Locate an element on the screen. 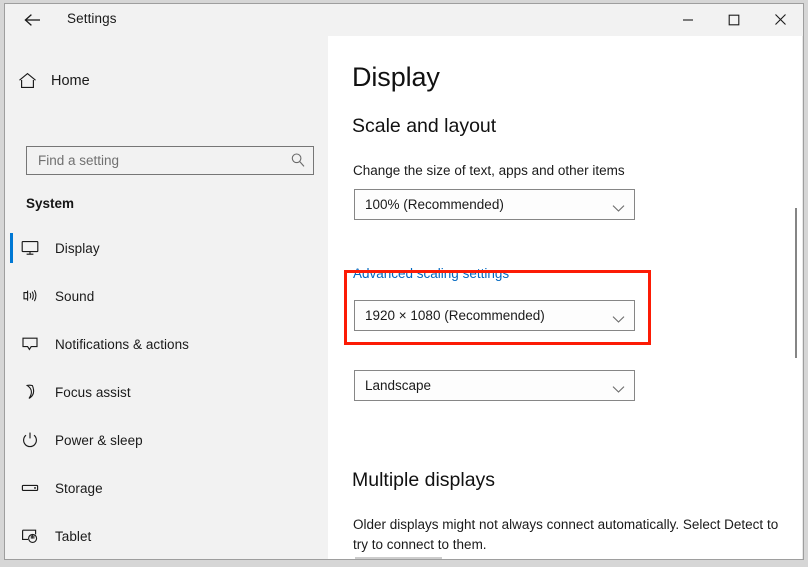 The image size is (808, 567). sidebar-item-focus-assist: Focus assist is located at coordinates (166, 392).